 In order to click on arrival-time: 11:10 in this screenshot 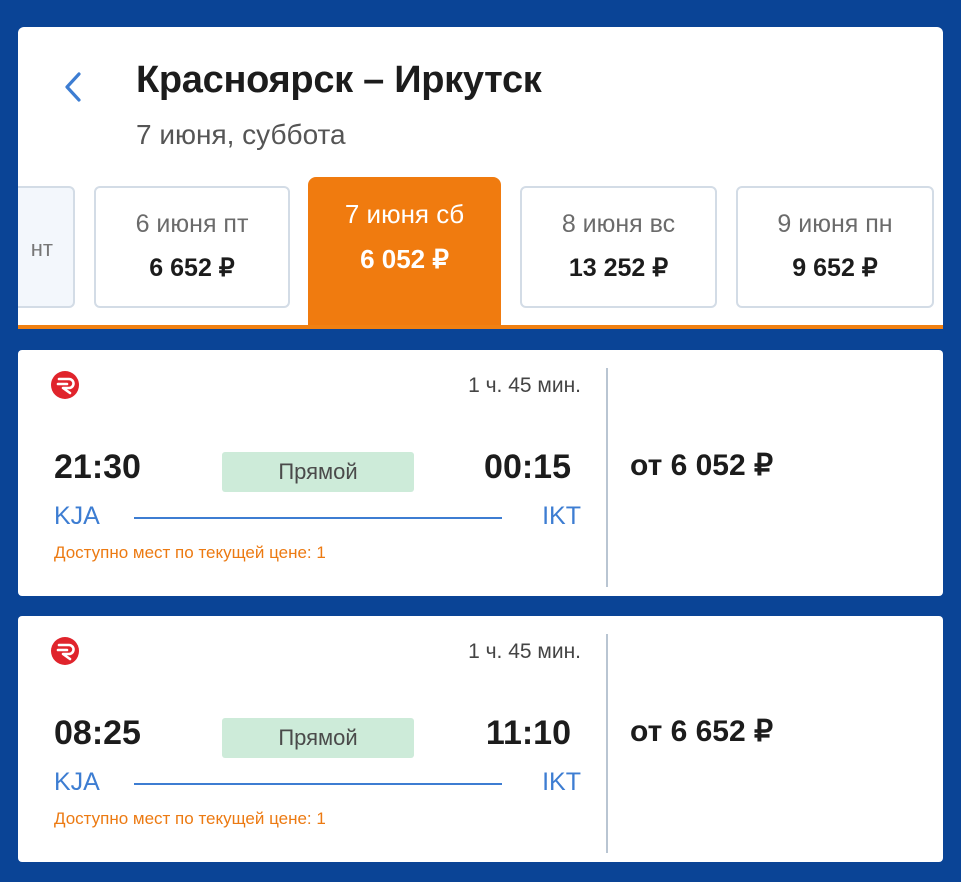, I will do `click(528, 733)`.